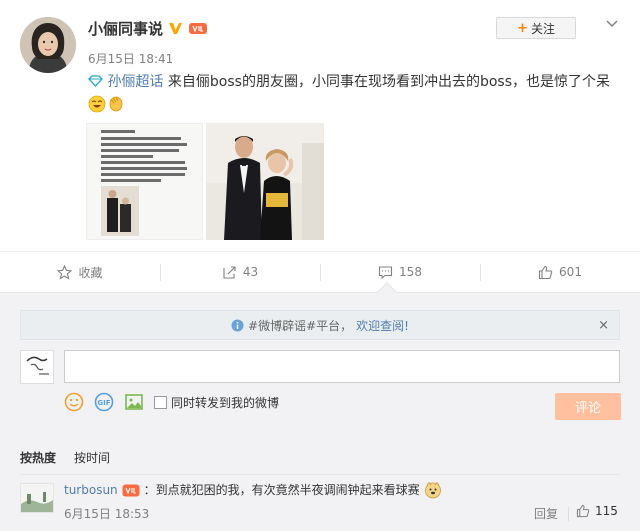 The height and width of the screenshot is (531, 640). I want to click on comment-sort-bar: 按热度 按时间, so click(320, 457).